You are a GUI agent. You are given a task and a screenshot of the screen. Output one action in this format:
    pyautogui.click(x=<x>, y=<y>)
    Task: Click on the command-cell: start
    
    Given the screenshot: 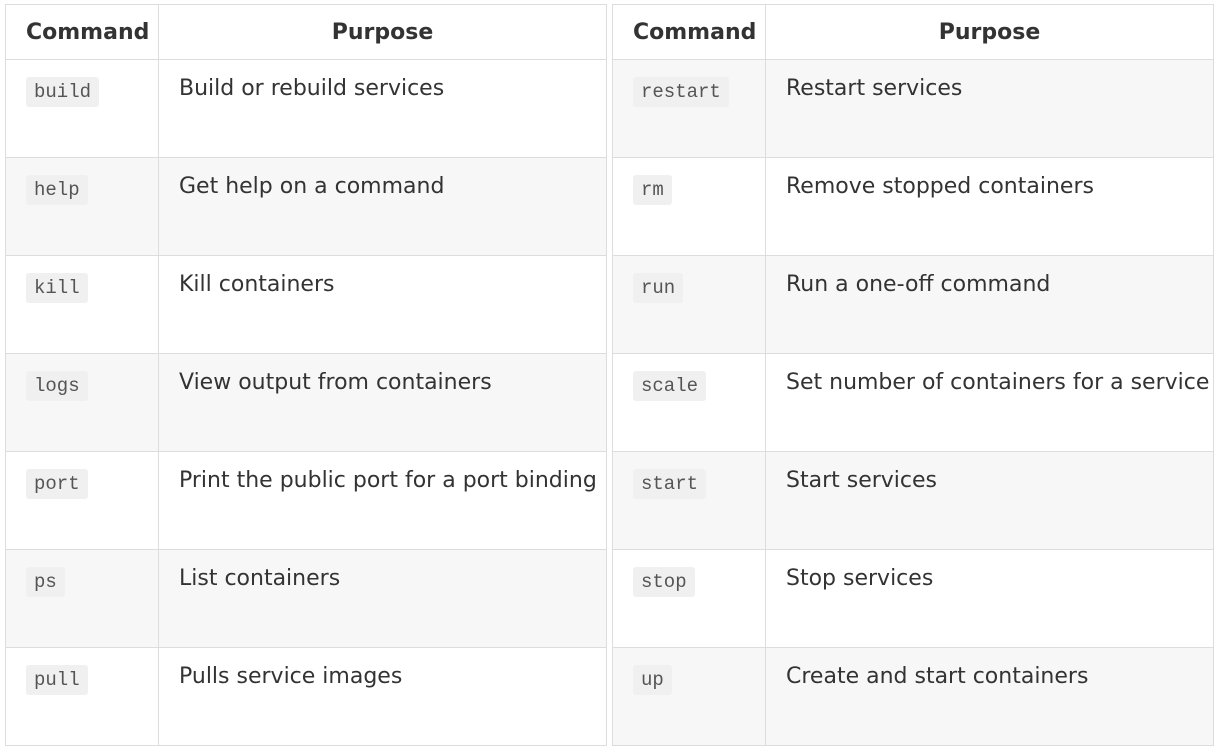 What is the action you would take?
    pyautogui.click(x=689, y=500)
    